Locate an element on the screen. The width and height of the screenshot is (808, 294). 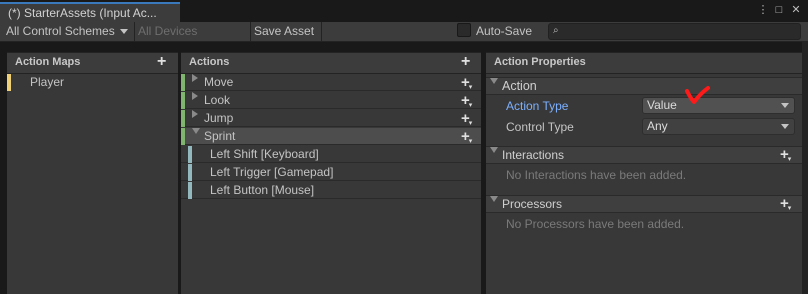
auto-save-label: Auto-Save is located at coordinates (504, 31).